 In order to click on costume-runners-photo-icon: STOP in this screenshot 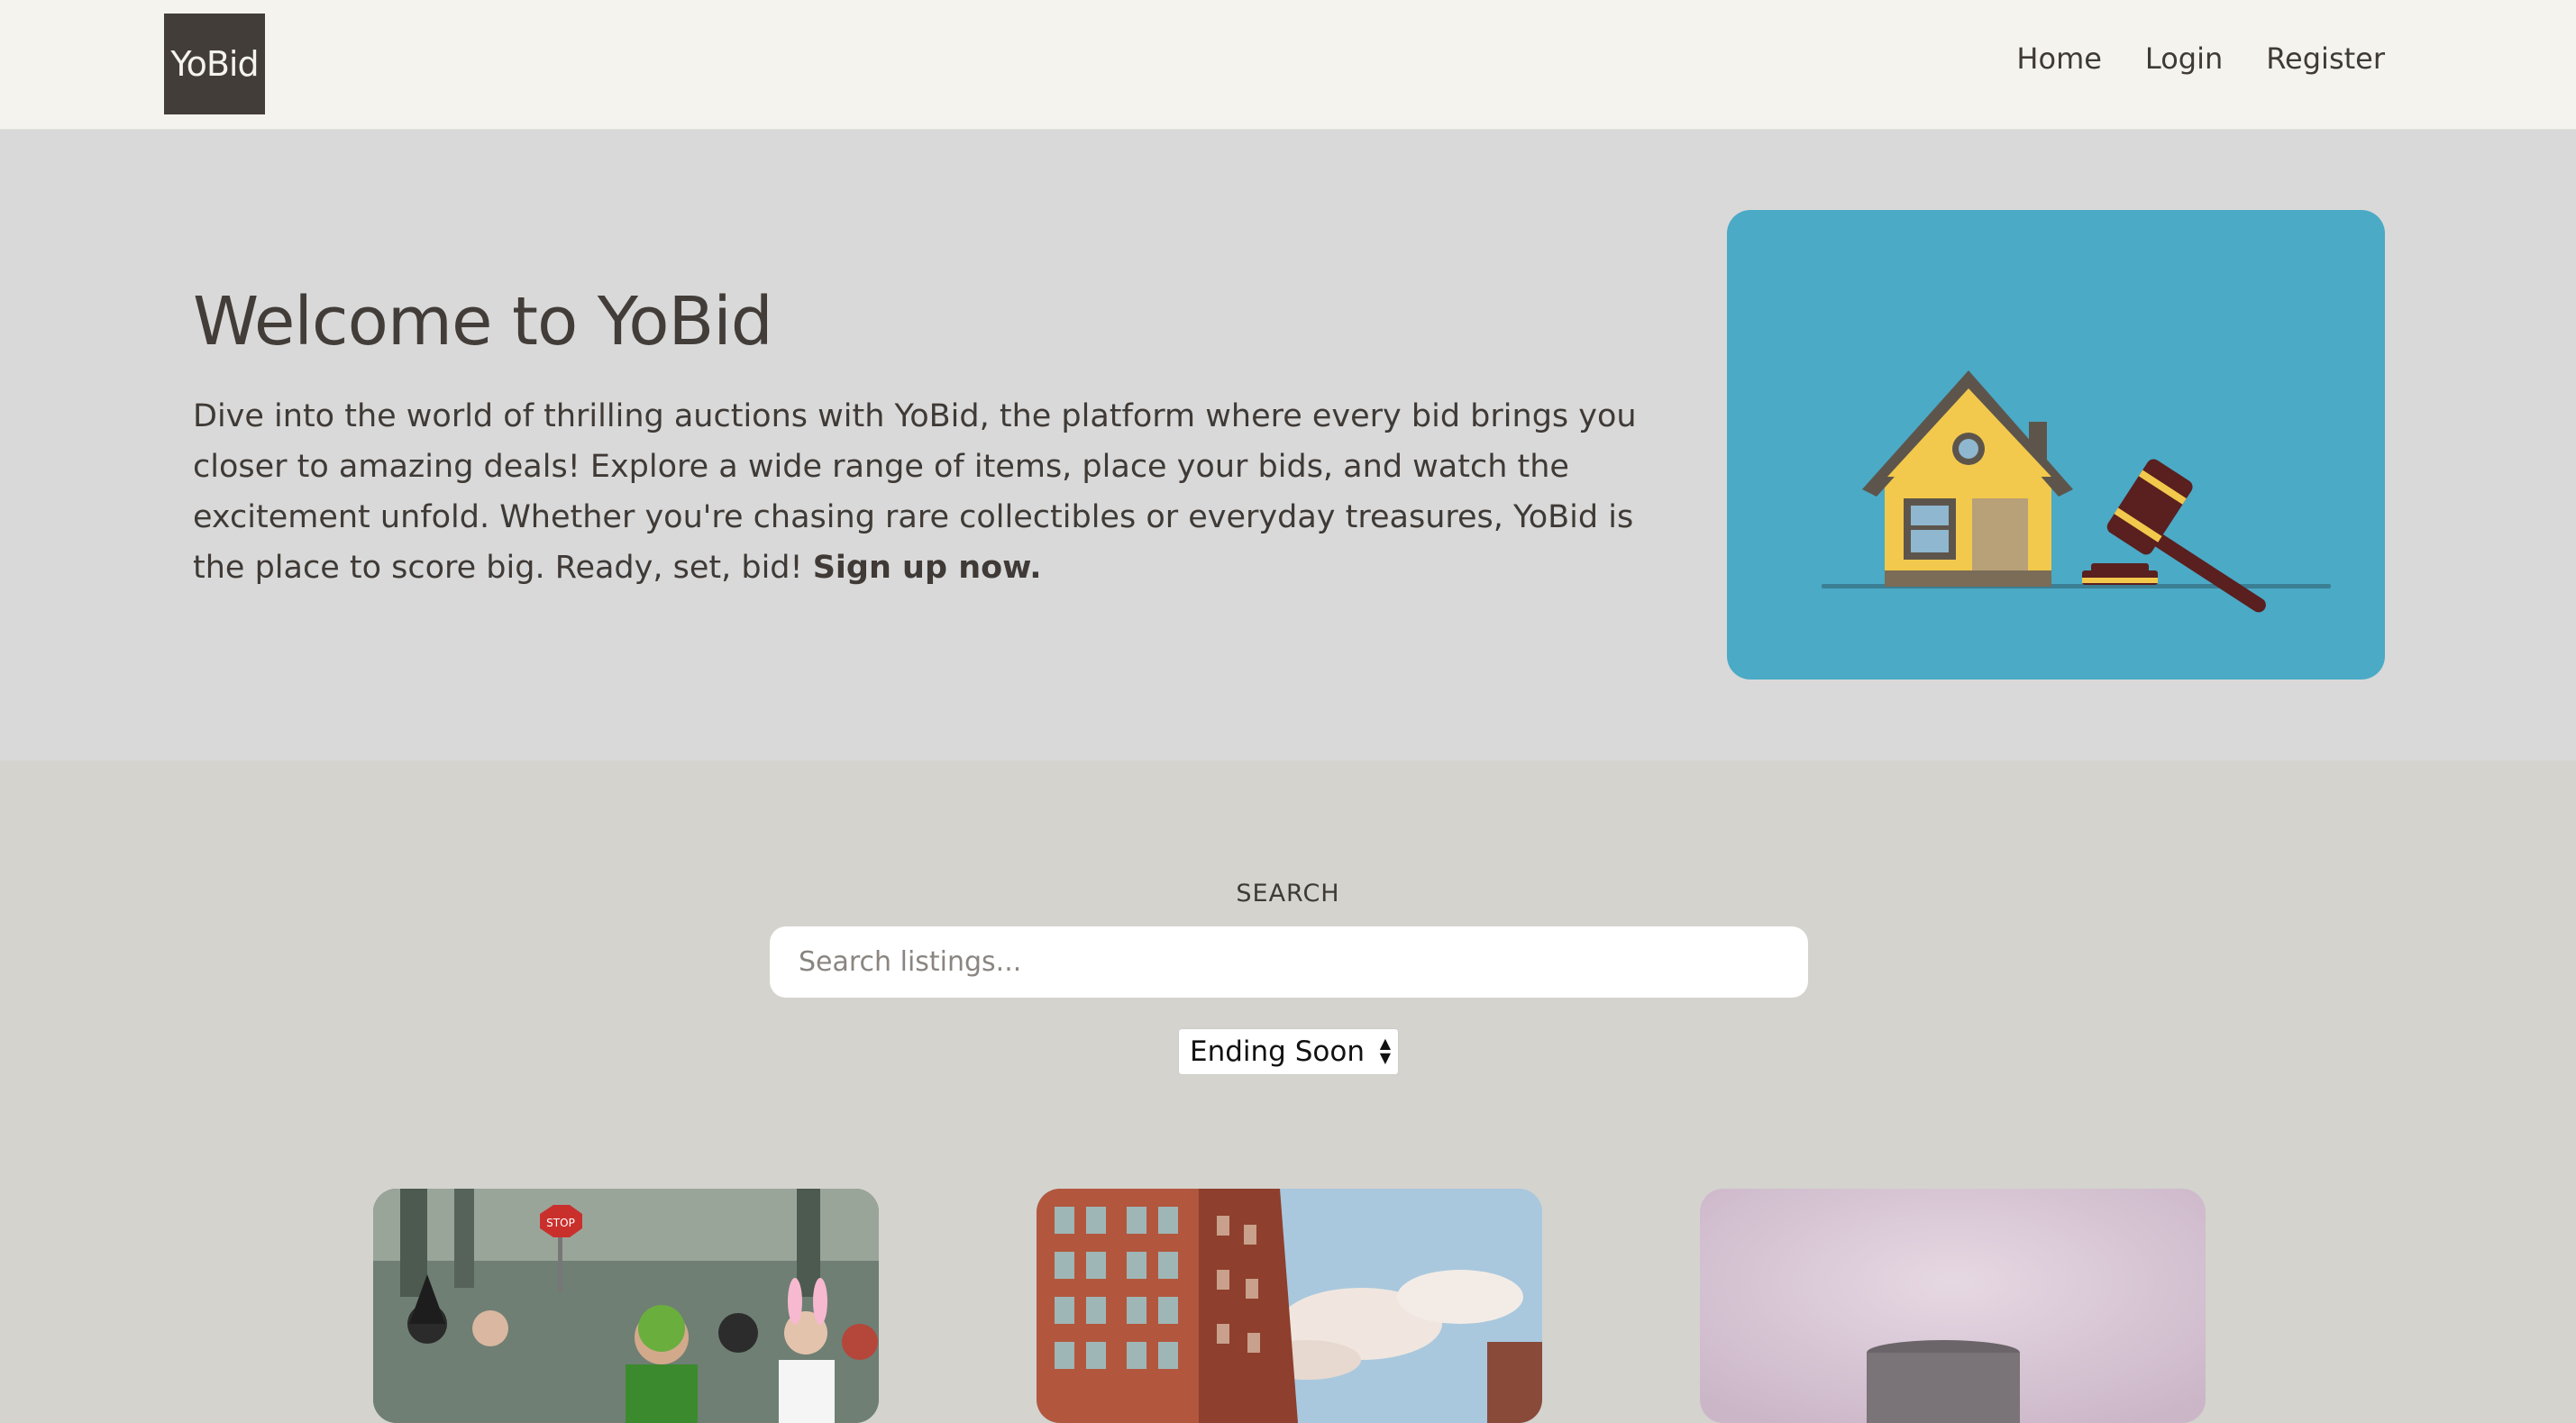, I will do `click(626, 1306)`.